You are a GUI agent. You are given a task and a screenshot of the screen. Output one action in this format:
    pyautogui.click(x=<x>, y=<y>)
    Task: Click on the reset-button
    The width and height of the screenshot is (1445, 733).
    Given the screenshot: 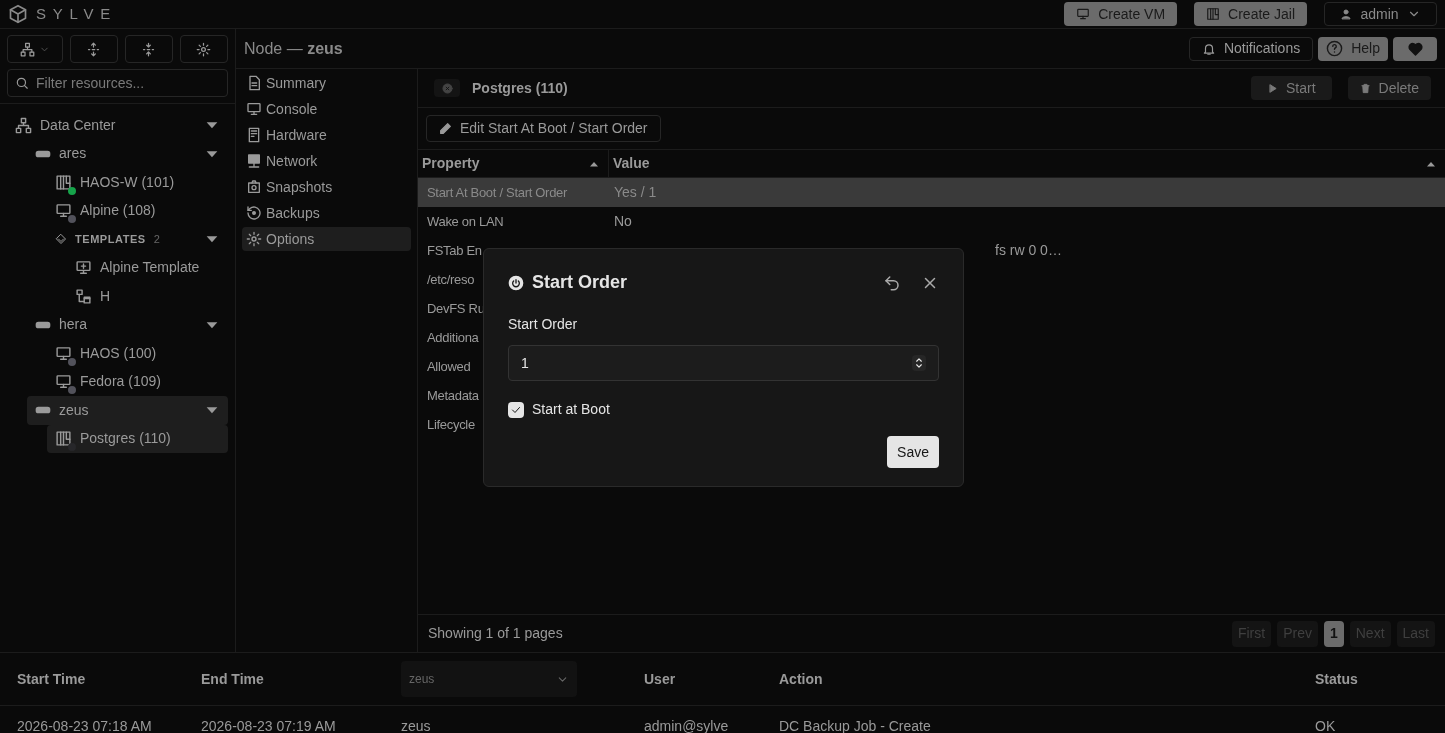 What is the action you would take?
    pyautogui.click(x=892, y=282)
    